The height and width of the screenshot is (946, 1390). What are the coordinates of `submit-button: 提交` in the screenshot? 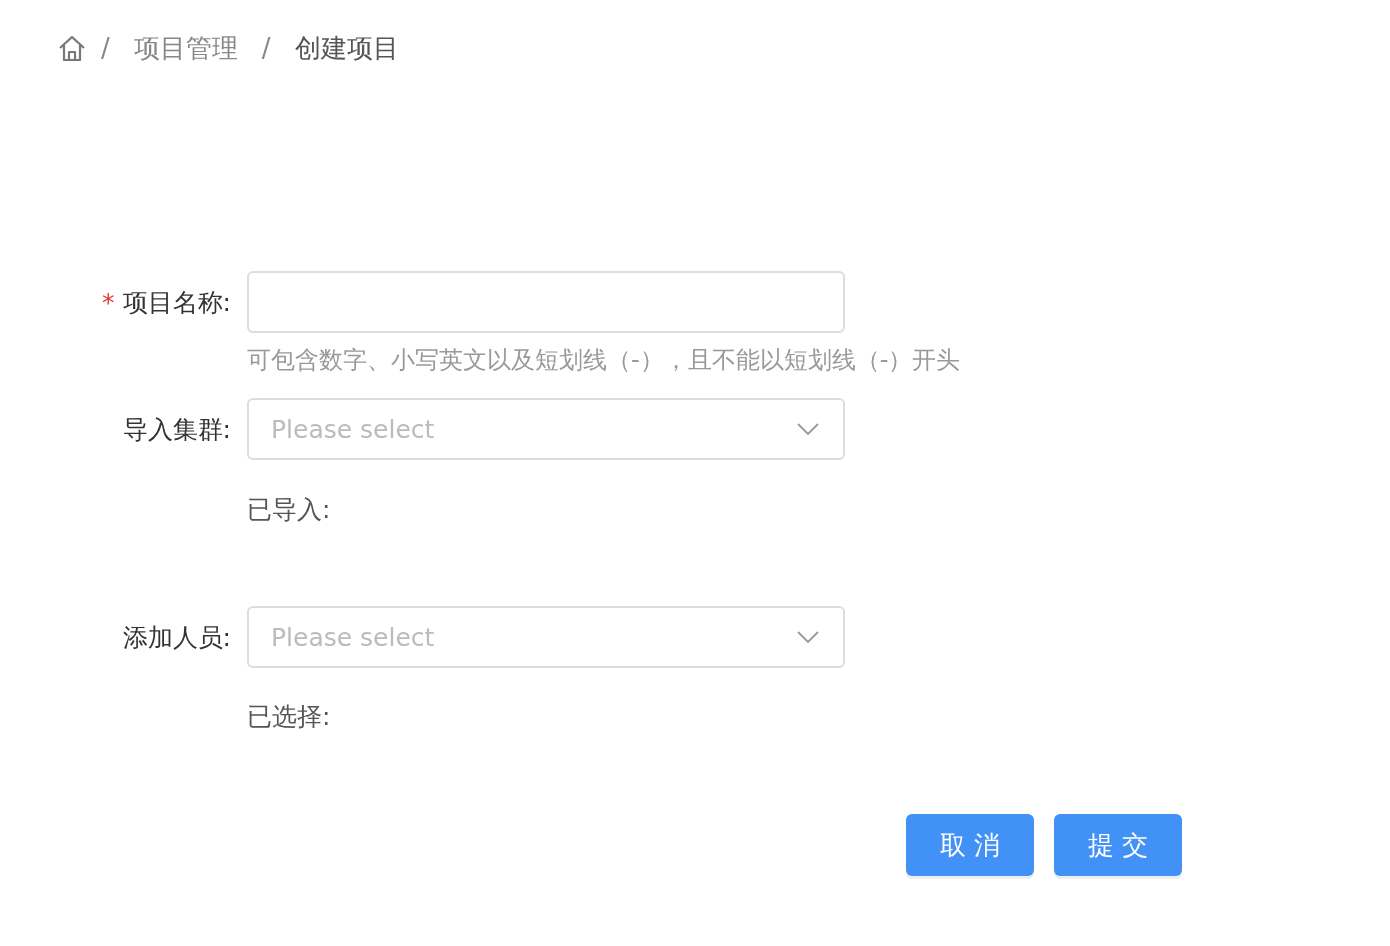 It's located at (1118, 845).